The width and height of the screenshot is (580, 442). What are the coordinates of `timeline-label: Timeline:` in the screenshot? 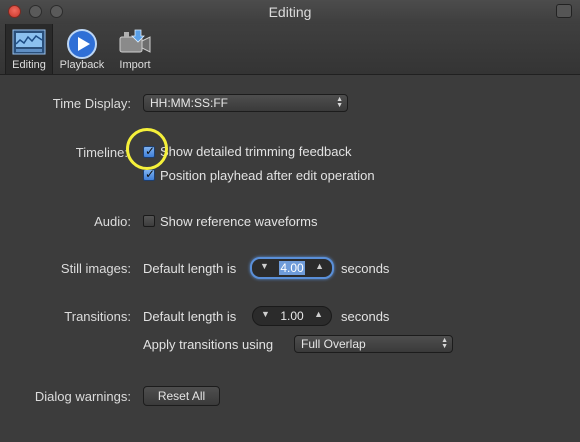 It's located at (101, 152).